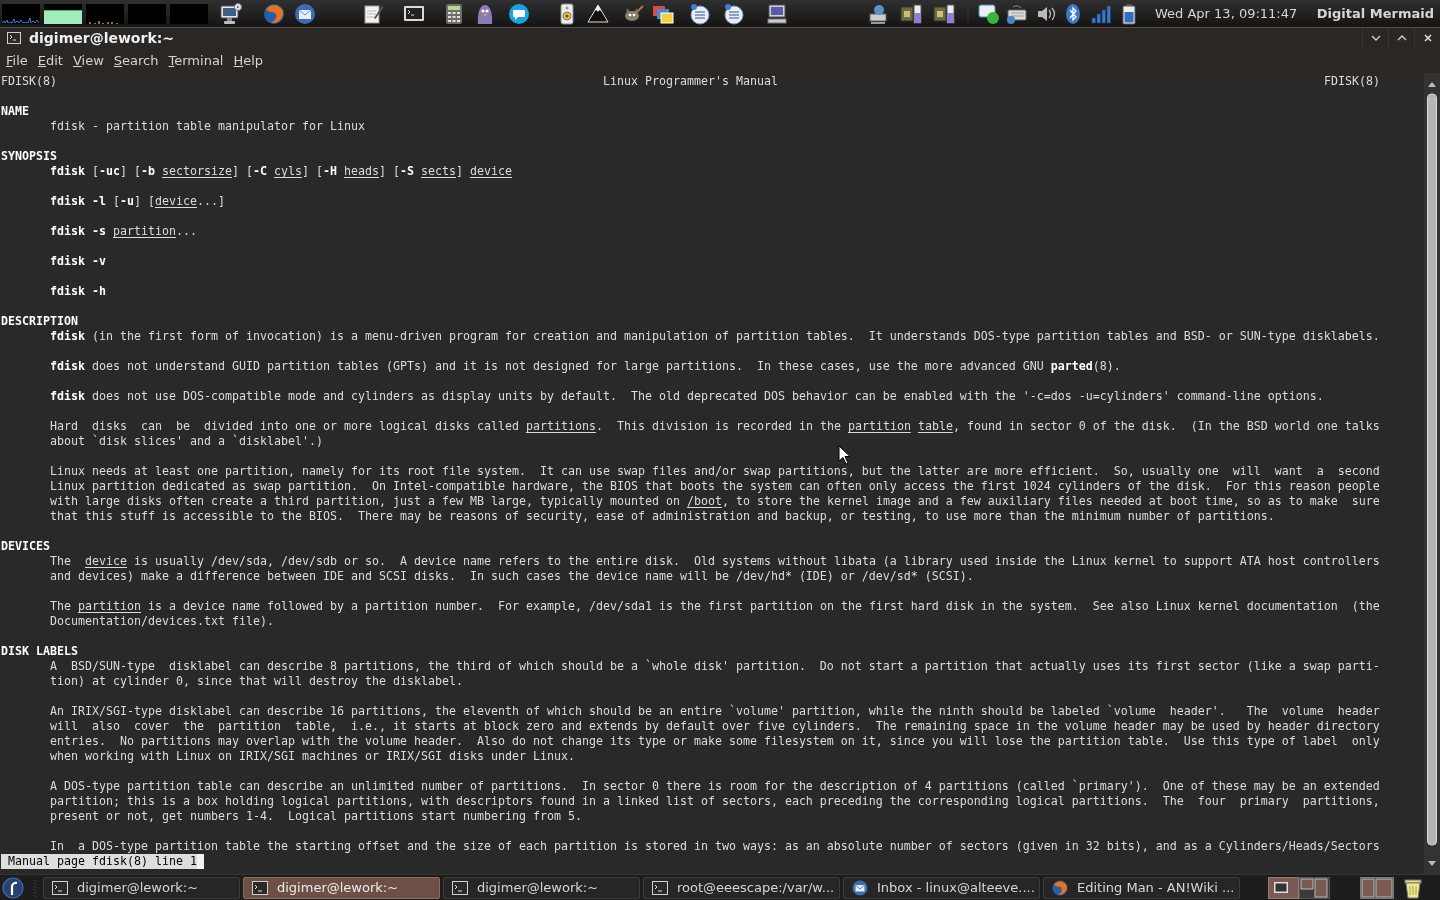 The height and width of the screenshot is (900, 1440). I want to click on menu-item: Search, so click(136, 60).